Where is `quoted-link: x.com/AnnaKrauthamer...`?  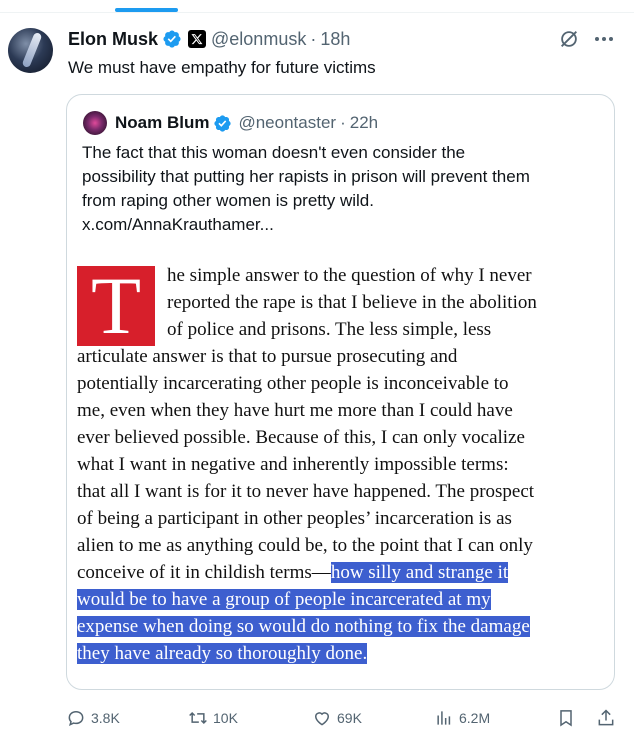
quoted-link: x.com/AnnaKrauthamer... is located at coordinates (178, 225).